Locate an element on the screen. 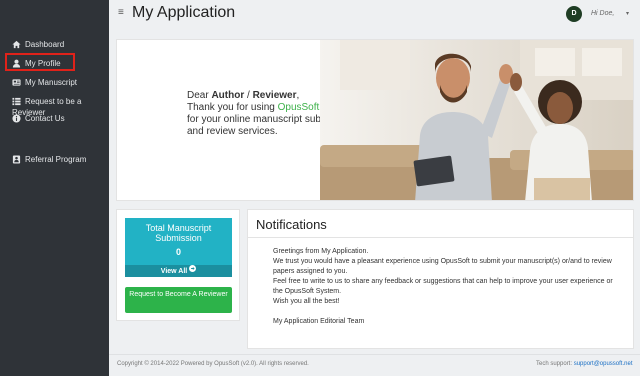  stat-title: Total Manuscript Submission is located at coordinates (178, 233).